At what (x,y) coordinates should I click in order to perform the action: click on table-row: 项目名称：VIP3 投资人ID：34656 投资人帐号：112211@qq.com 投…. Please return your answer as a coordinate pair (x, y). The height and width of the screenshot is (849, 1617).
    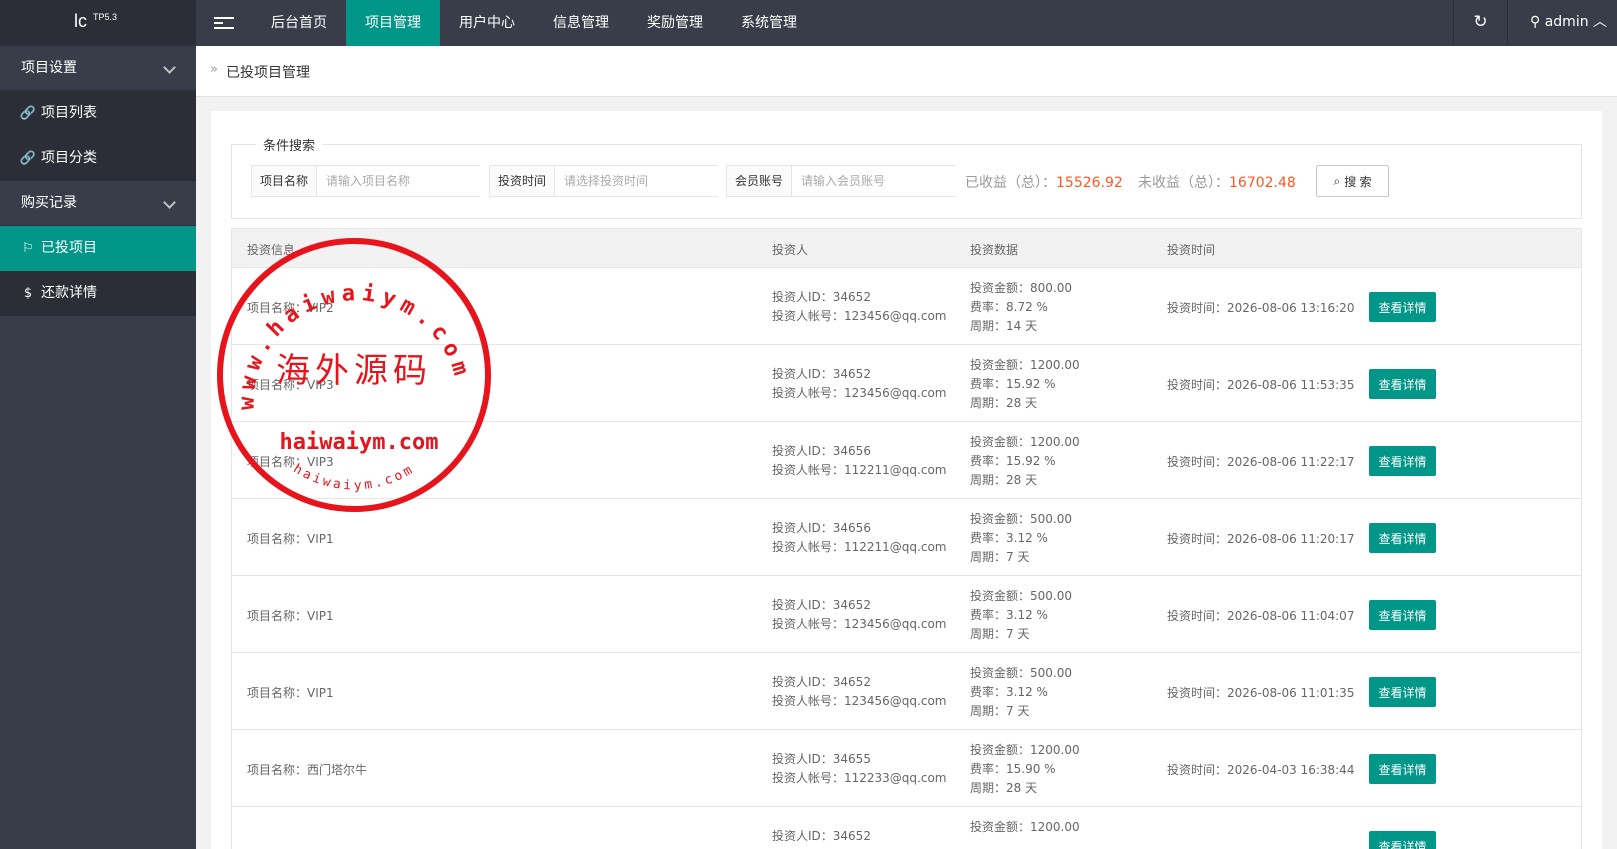
    Looking at the image, I should click on (906, 460).